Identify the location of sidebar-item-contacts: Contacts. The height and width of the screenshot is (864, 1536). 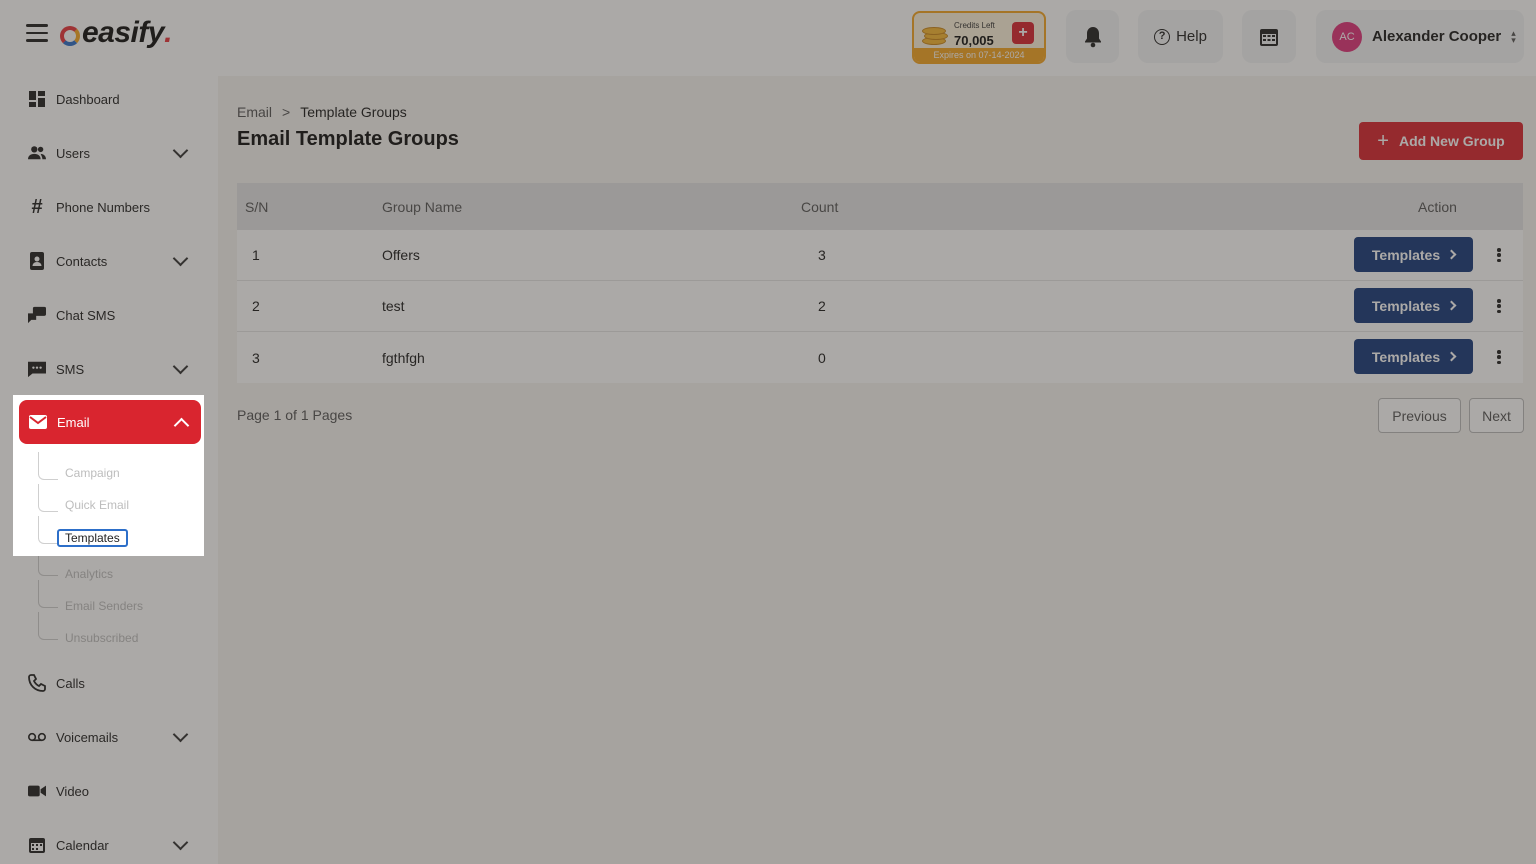
(109, 261).